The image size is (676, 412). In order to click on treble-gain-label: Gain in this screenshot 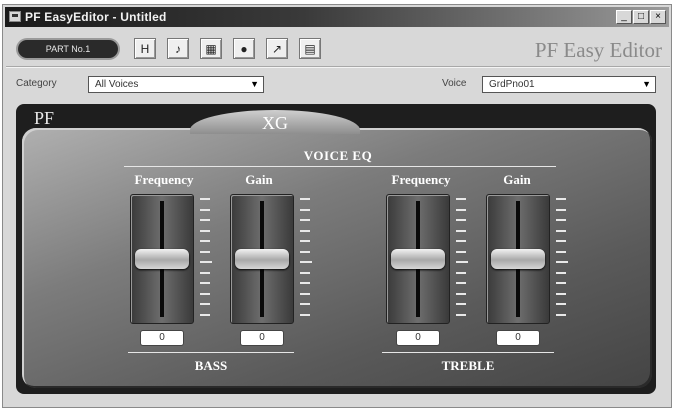, I will do `click(517, 179)`.